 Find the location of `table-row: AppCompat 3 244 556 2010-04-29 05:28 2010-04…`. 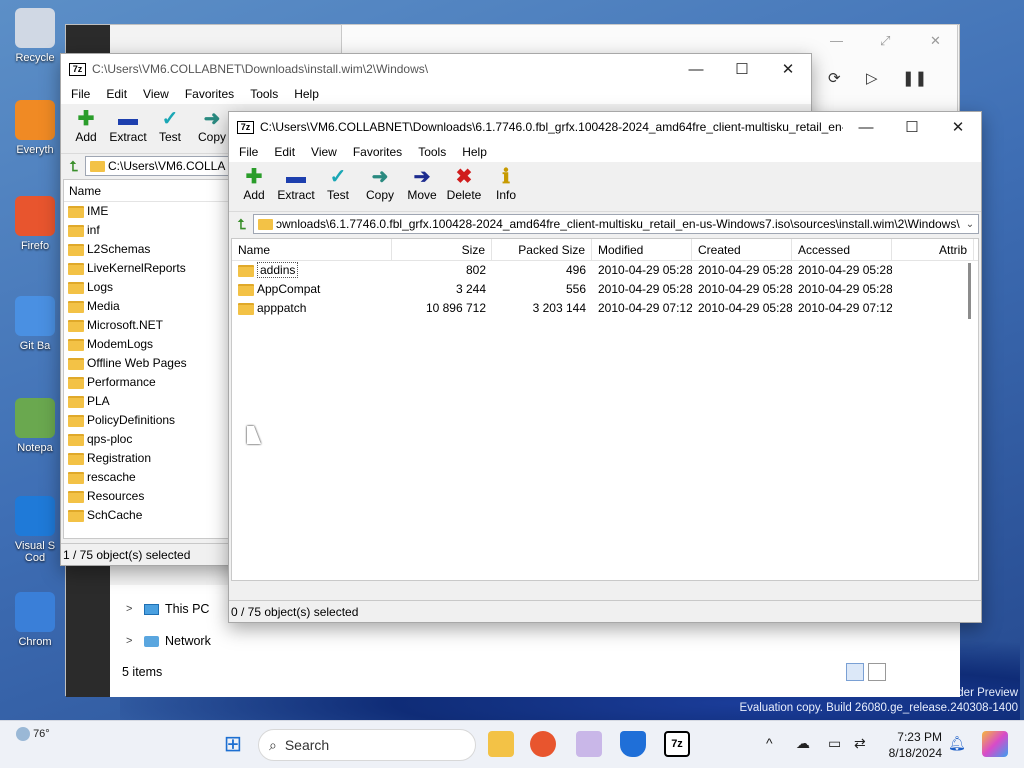

table-row: AppCompat 3 244 556 2010-04-29 05:28 2010-04… is located at coordinates (605, 289).